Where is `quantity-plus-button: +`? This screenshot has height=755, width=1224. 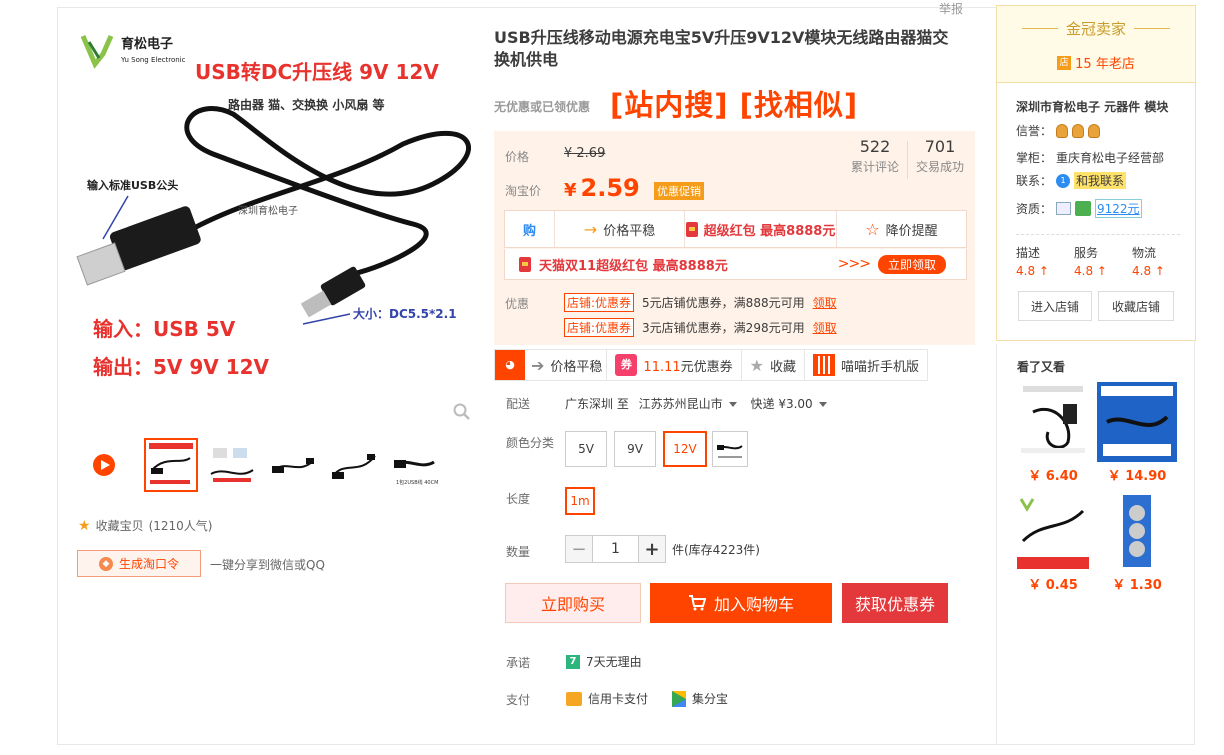
quantity-plus-button: + is located at coordinates (652, 549).